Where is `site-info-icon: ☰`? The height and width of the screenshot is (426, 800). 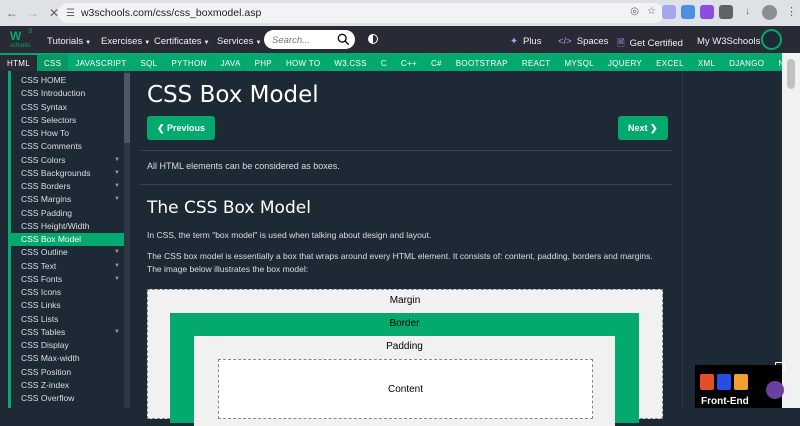 site-info-icon: ☰ is located at coordinates (70, 13).